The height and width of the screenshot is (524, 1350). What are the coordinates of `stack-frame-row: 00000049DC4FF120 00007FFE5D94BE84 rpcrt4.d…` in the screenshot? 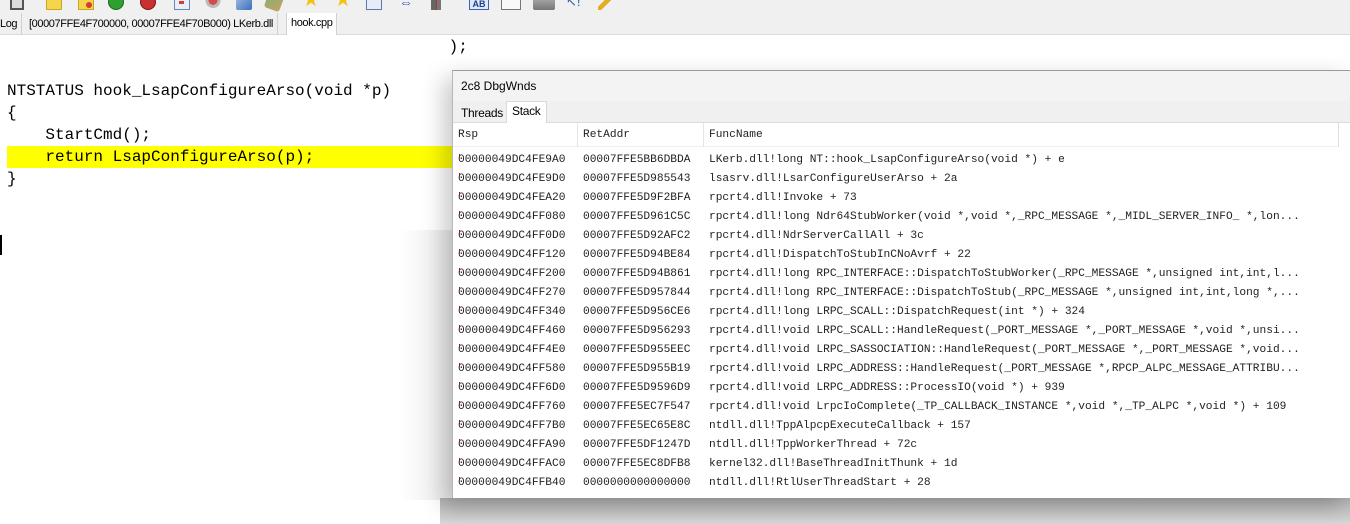 It's located at (896, 255).